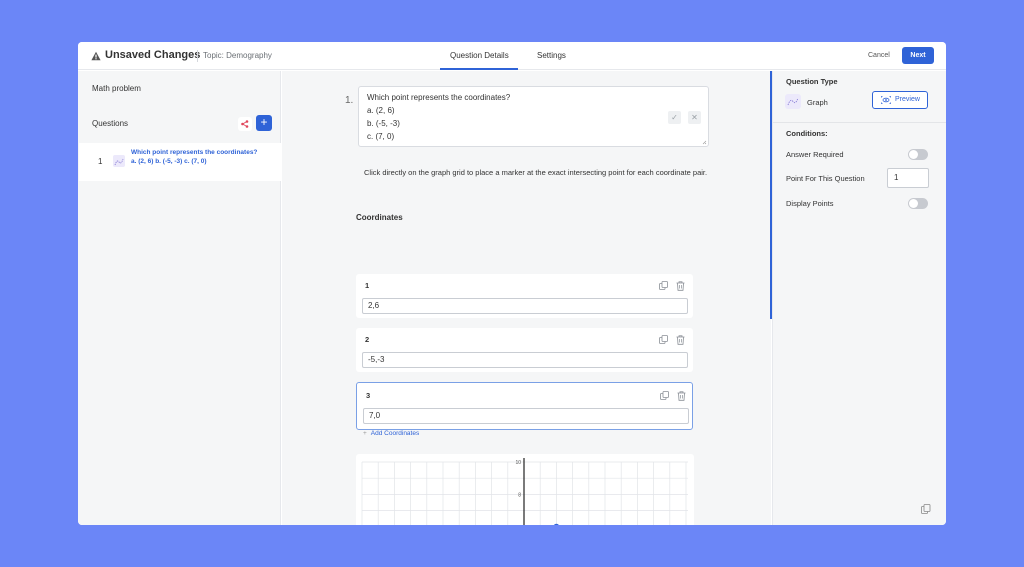  What do you see at coordinates (479, 69) in the screenshot?
I see `active-tab-indicator` at bounding box center [479, 69].